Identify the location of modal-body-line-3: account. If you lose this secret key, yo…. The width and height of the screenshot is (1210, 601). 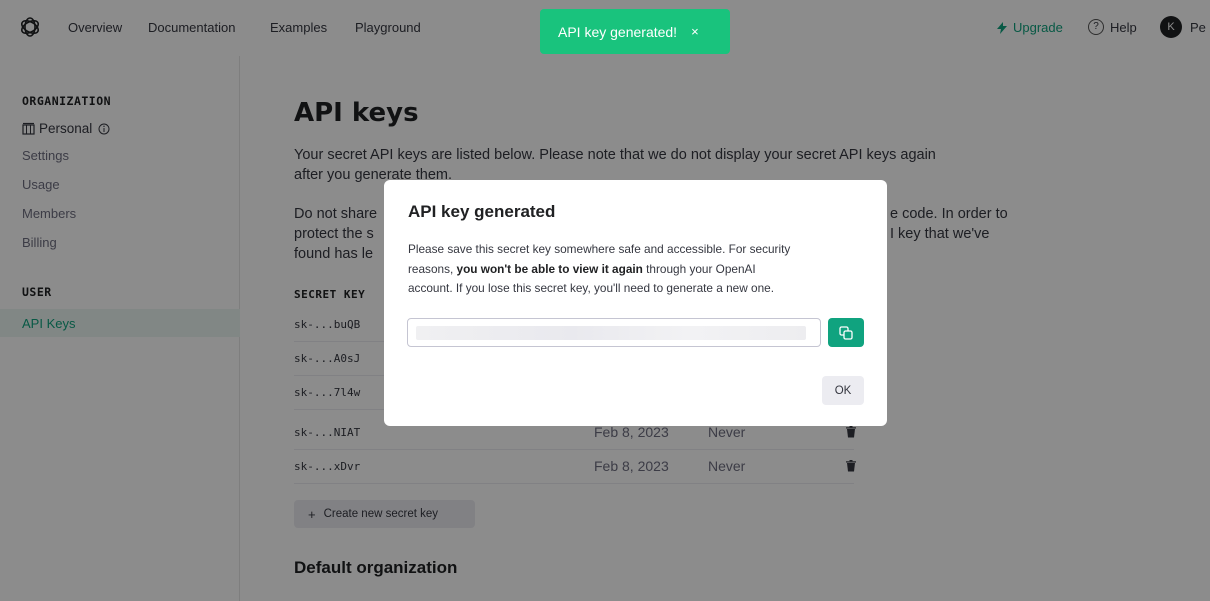
(591, 288).